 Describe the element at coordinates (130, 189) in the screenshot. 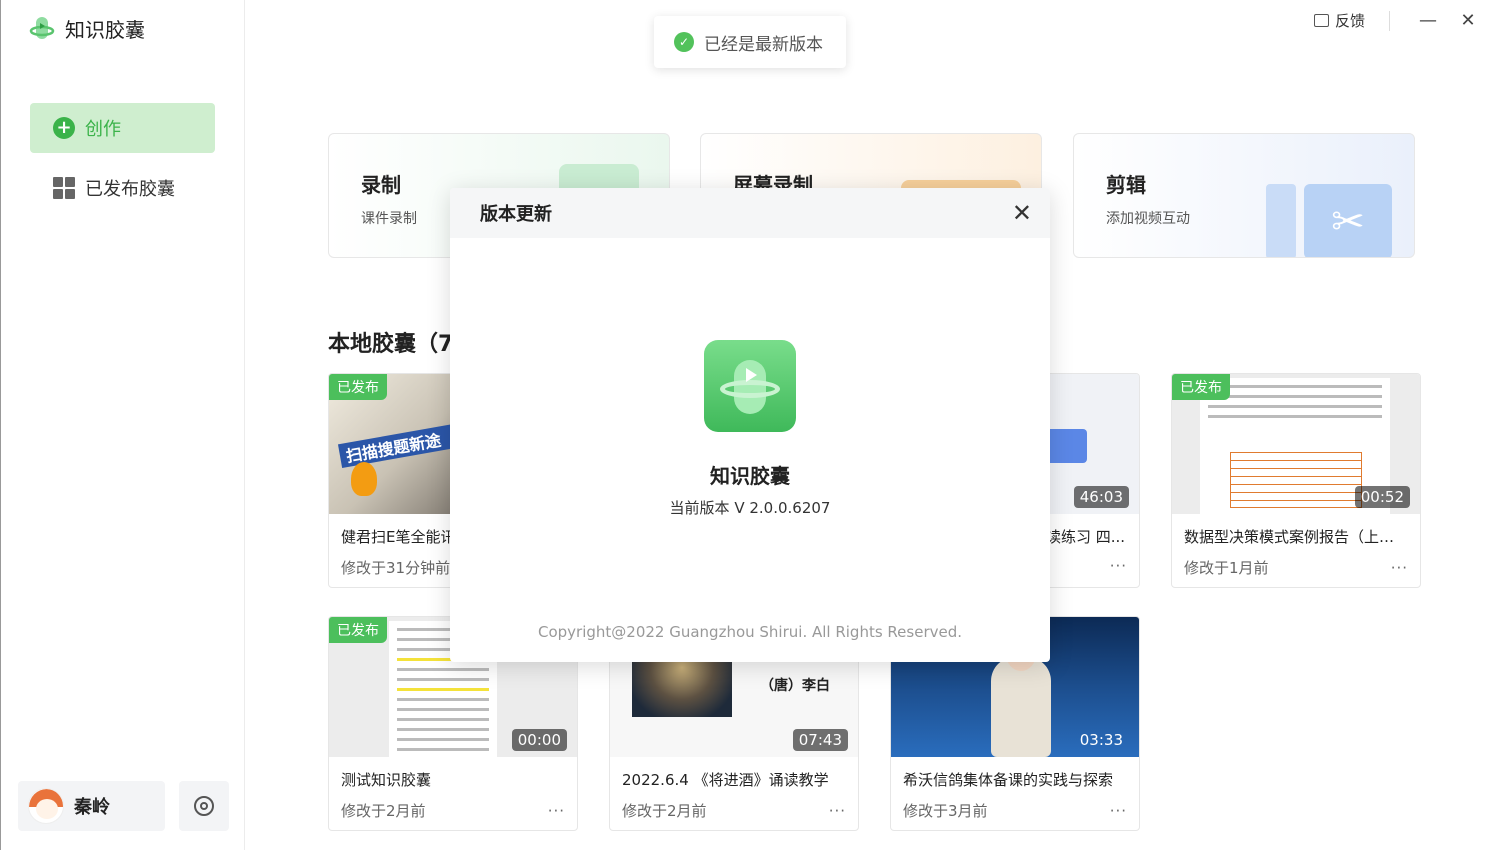

I see `nav-published-label: 已发布胶囊` at that location.